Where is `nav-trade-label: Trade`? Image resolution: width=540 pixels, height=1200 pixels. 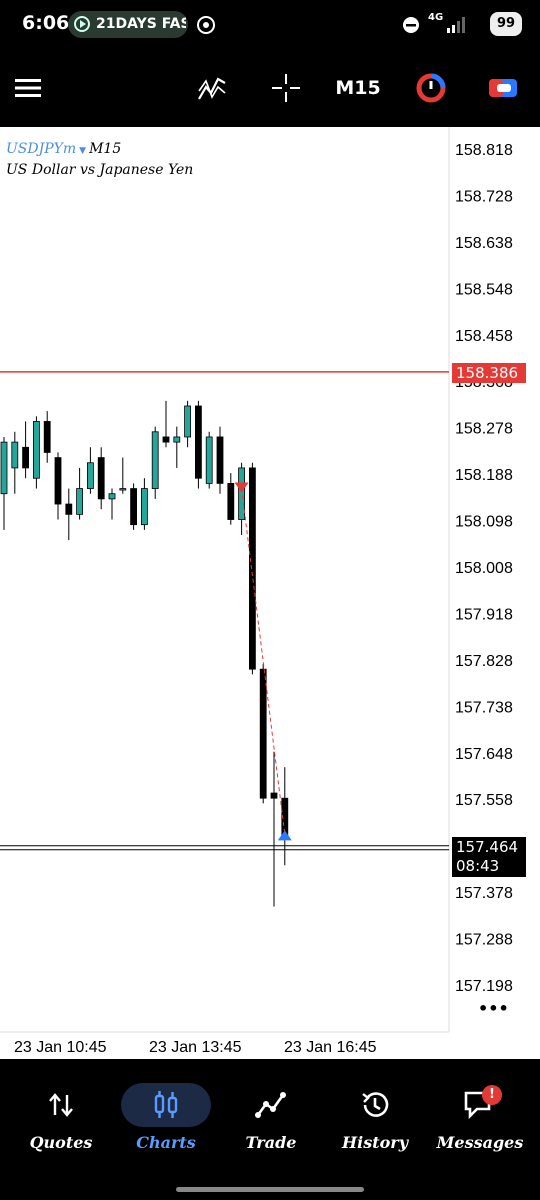 nav-trade-label: Trade is located at coordinates (271, 1142).